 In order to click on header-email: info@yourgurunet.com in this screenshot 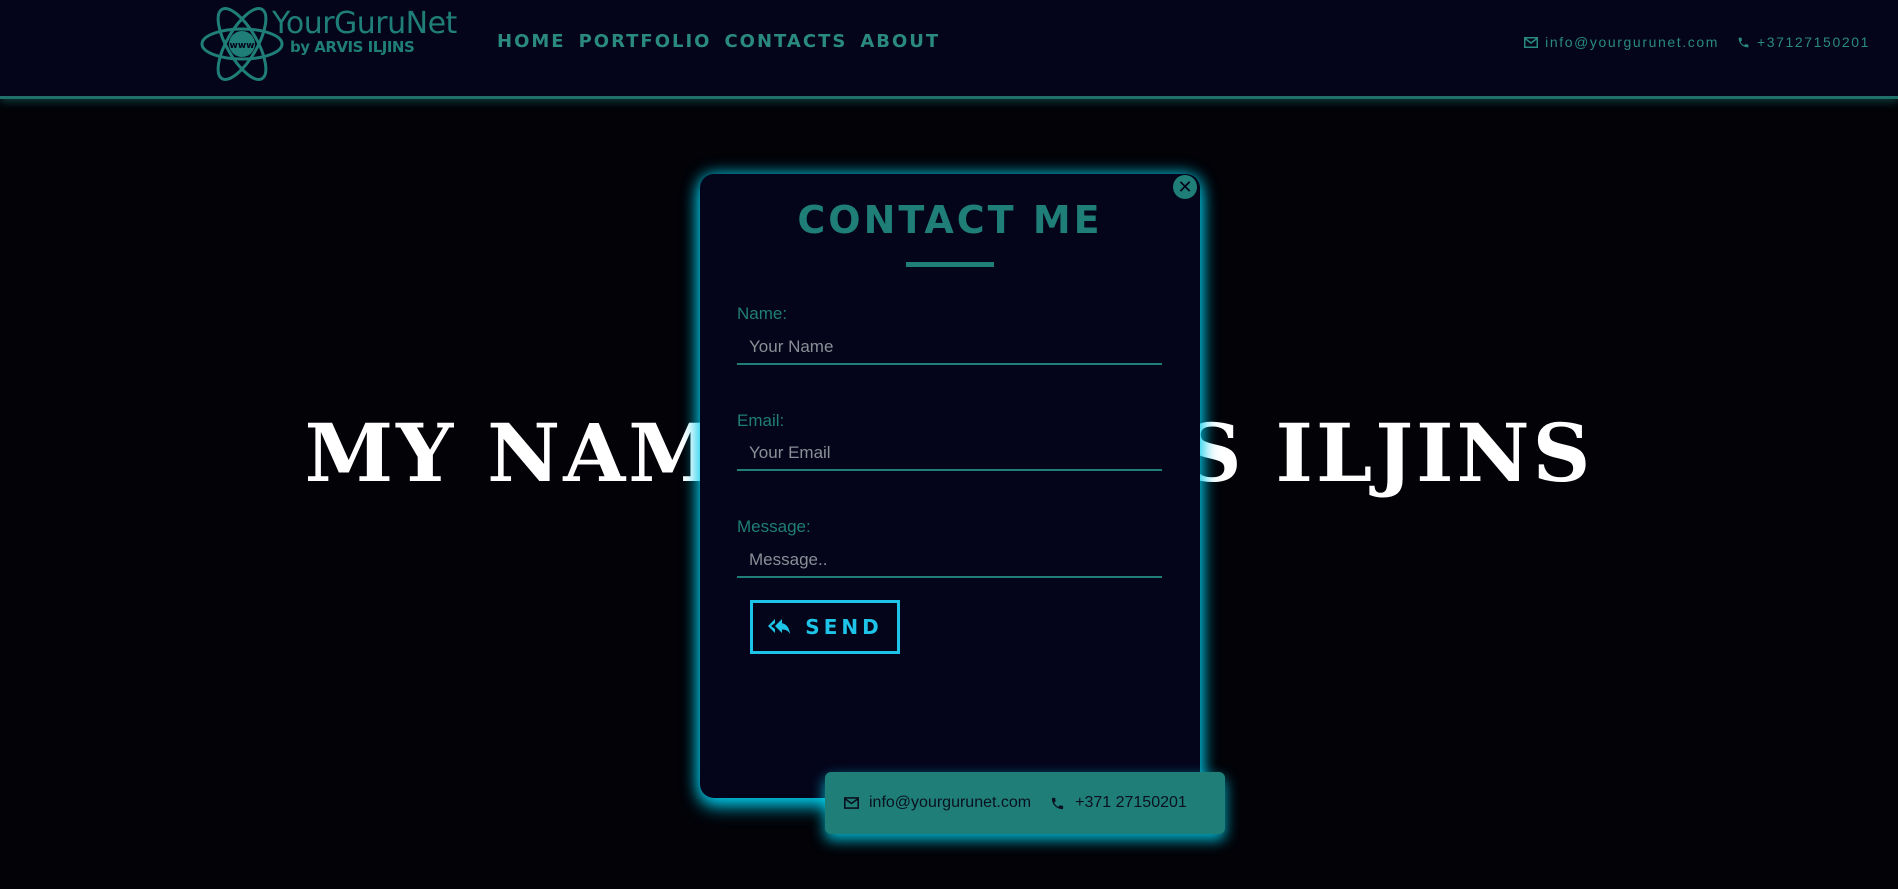, I will do `click(1621, 42)`.